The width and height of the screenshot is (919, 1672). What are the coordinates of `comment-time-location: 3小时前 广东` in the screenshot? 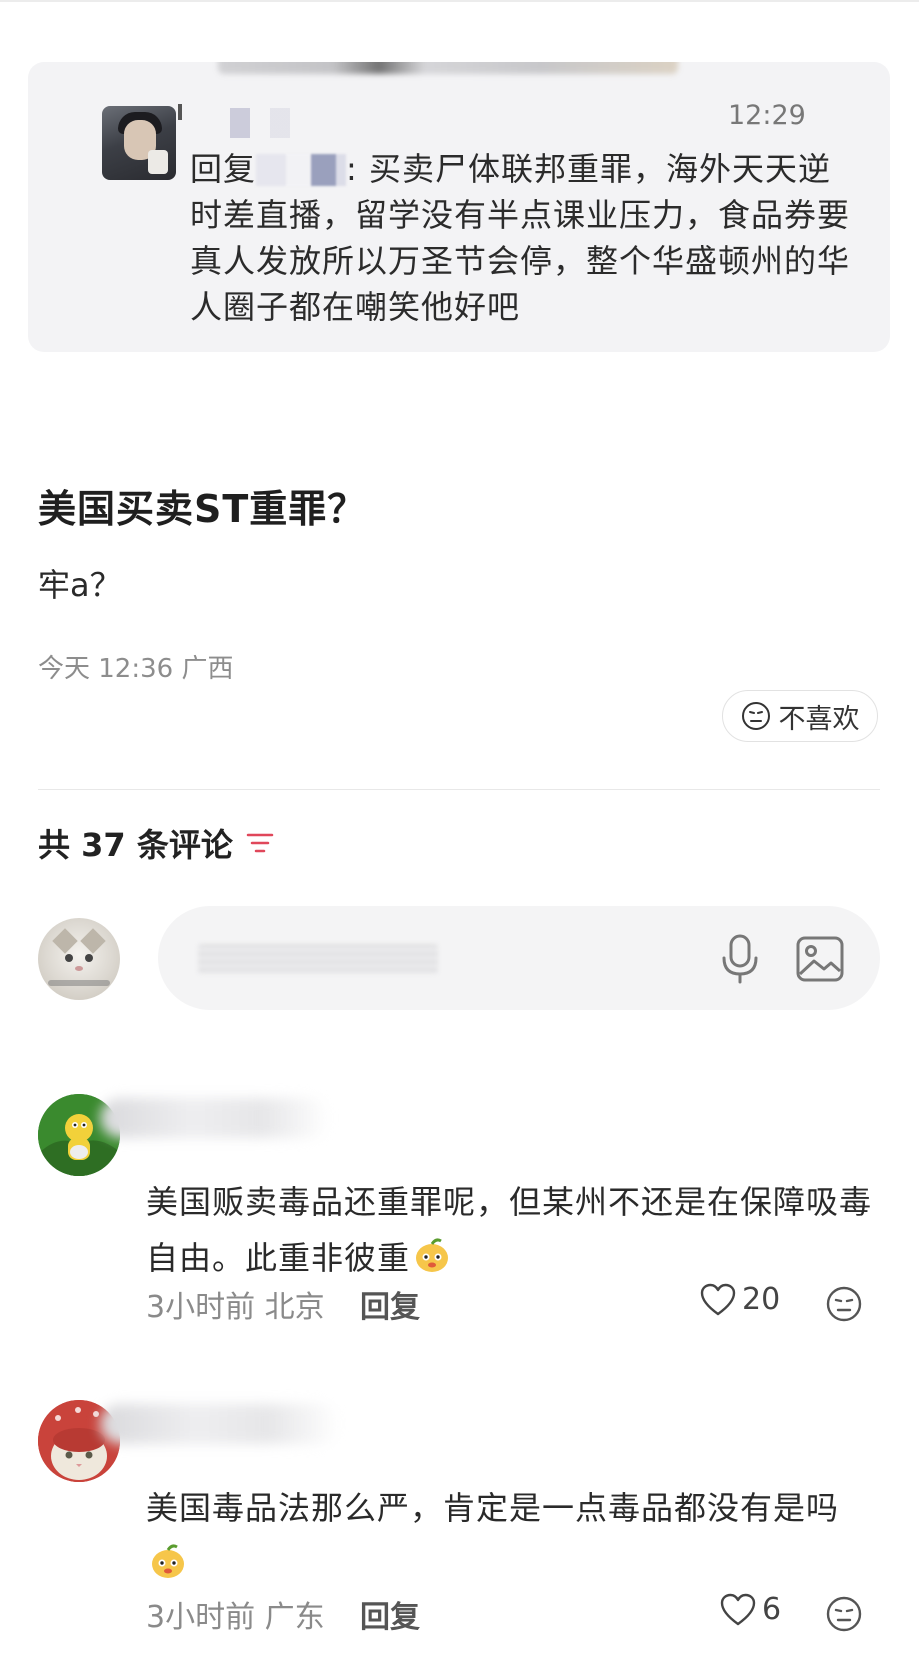 It's located at (235, 1617).